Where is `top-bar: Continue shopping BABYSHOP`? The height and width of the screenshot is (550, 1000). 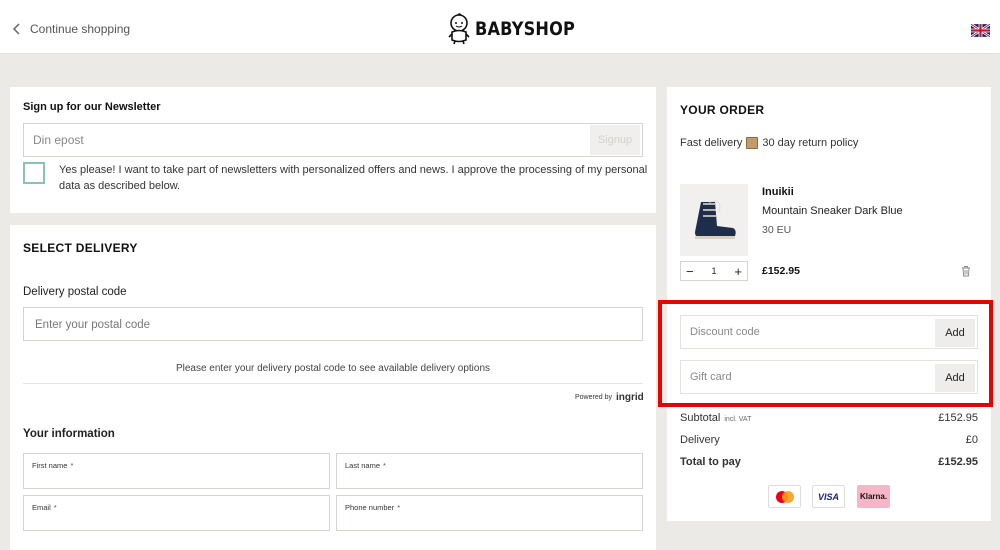
top-bar: Continue shopping BABYSHOP is located at coordinates (500, 27).